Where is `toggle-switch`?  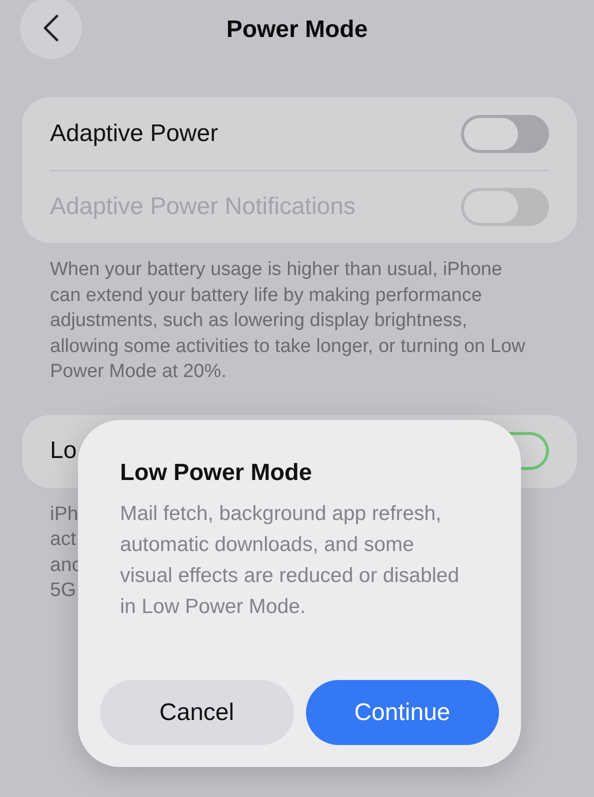 toggle-switch is located at coordinates (505, 133).